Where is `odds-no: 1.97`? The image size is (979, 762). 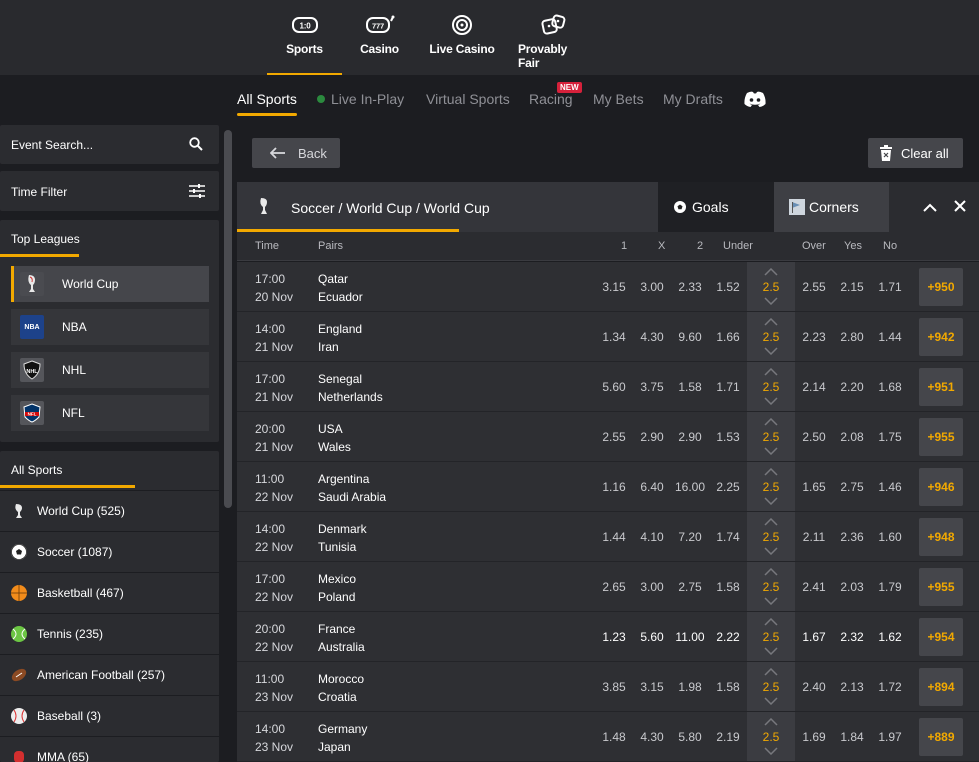 odds-no: 1.97 is located at coordinates (890, 737).